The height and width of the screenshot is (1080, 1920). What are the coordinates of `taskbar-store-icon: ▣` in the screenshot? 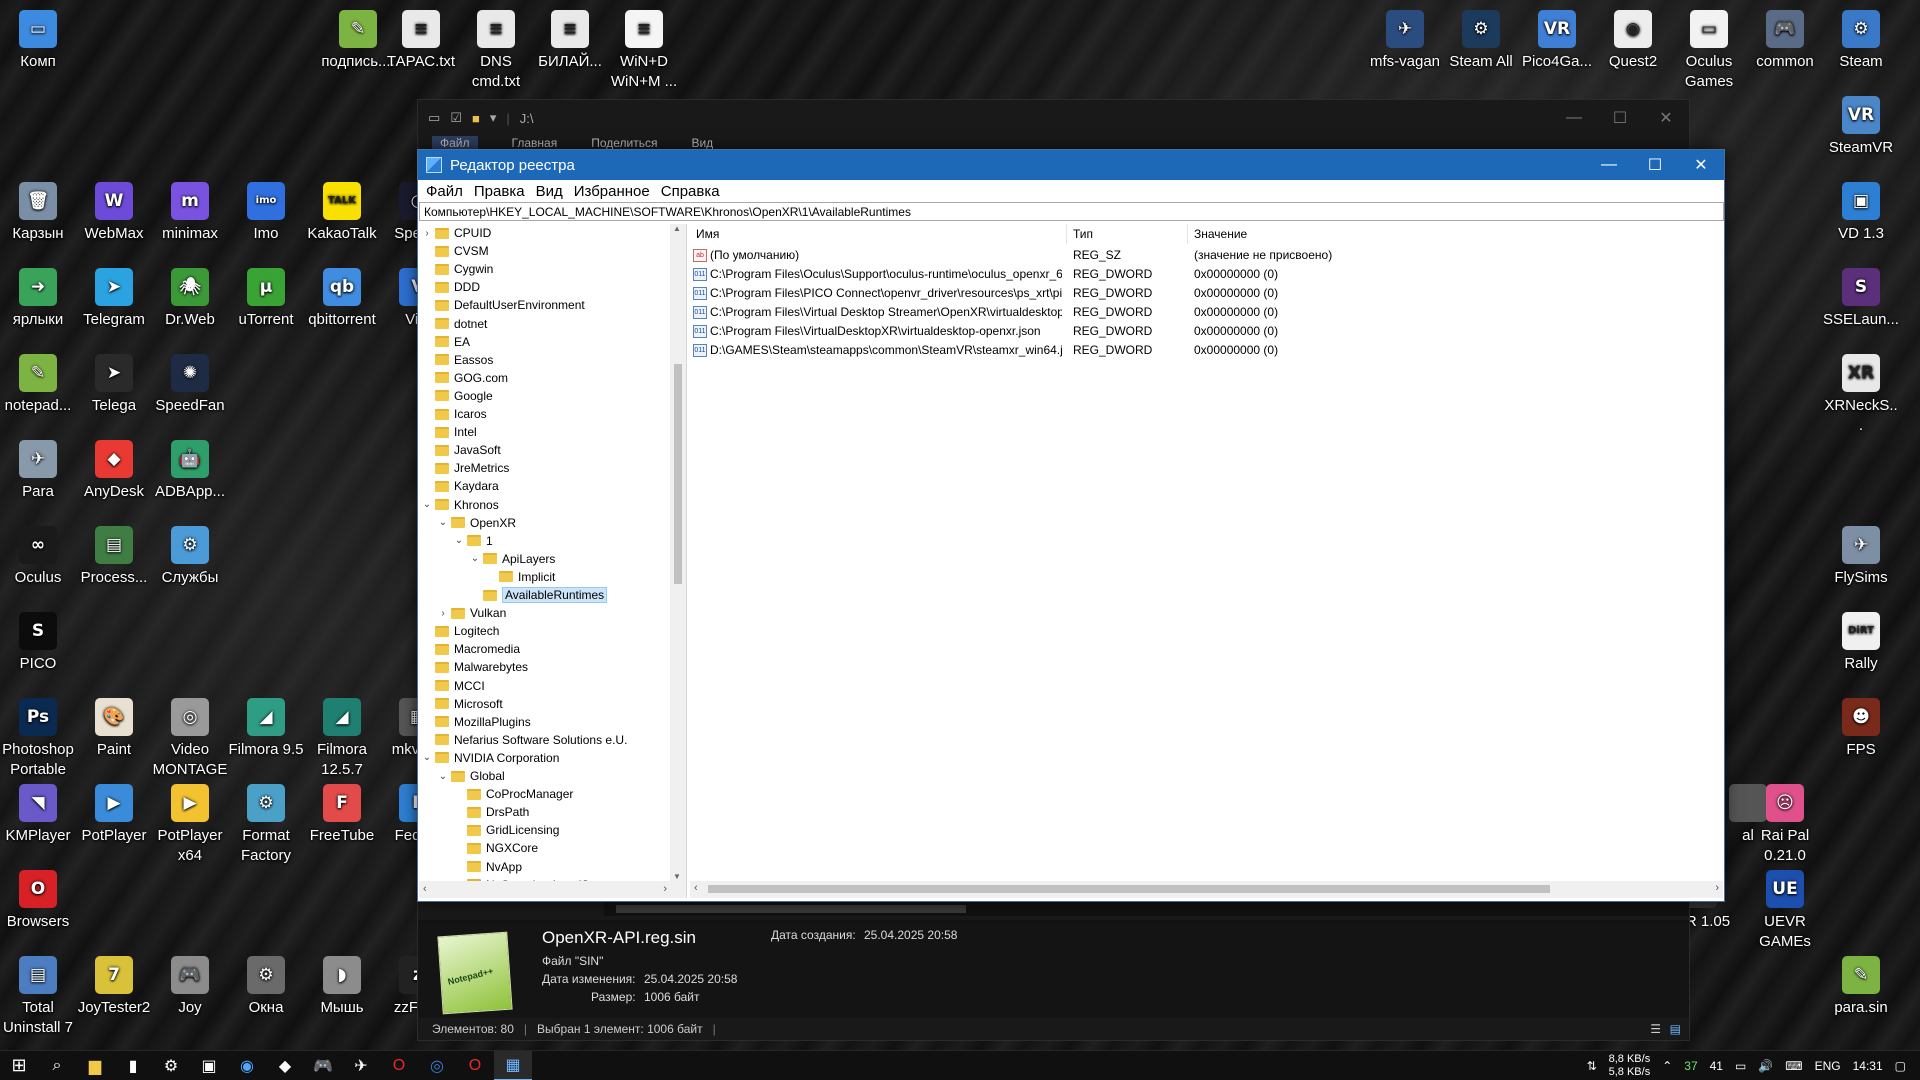 It's located at (209, 1065).